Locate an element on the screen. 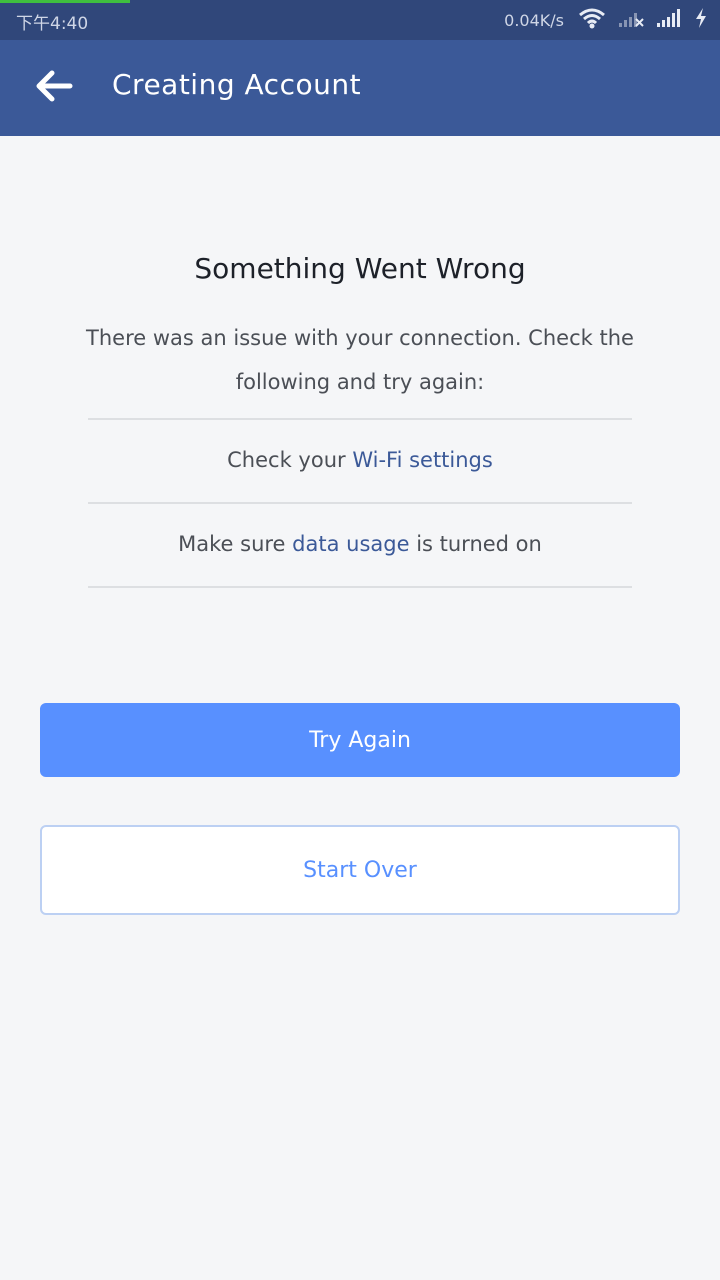 This screenshot has width=720, height=1280. signal-off-icon is located at coordinates (631, 20).